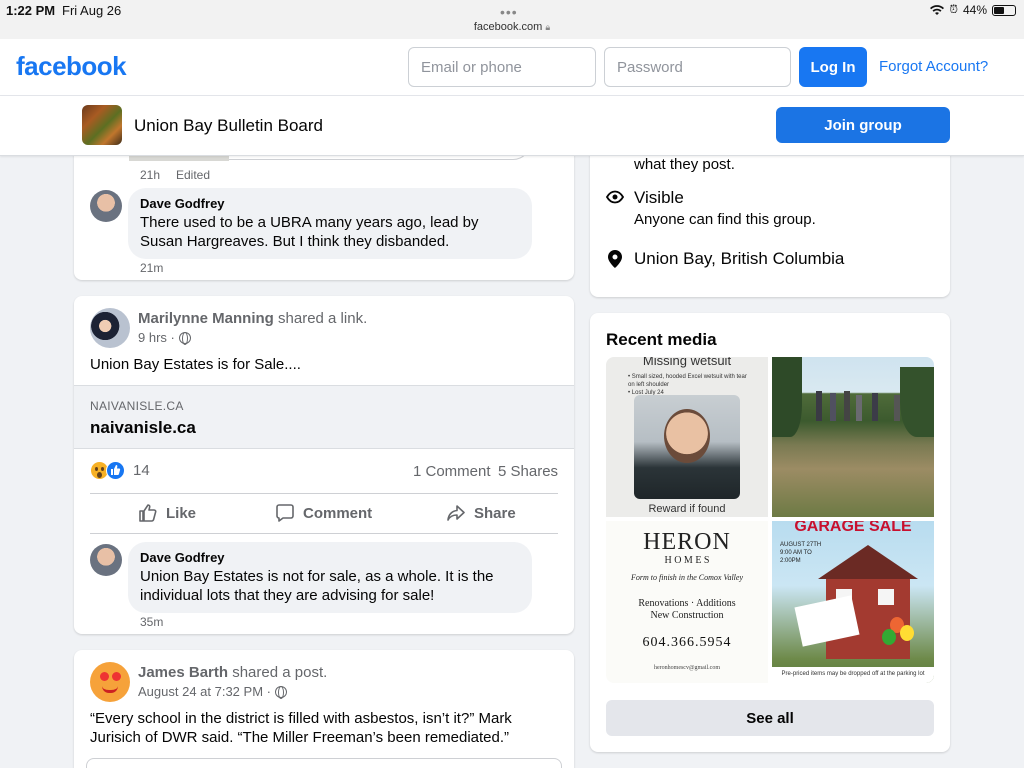 Image resolution: width=1024 pixels, height=768 pixels. I want to click on address-bar: facebook.com 🔒︎, so click(512, 27).